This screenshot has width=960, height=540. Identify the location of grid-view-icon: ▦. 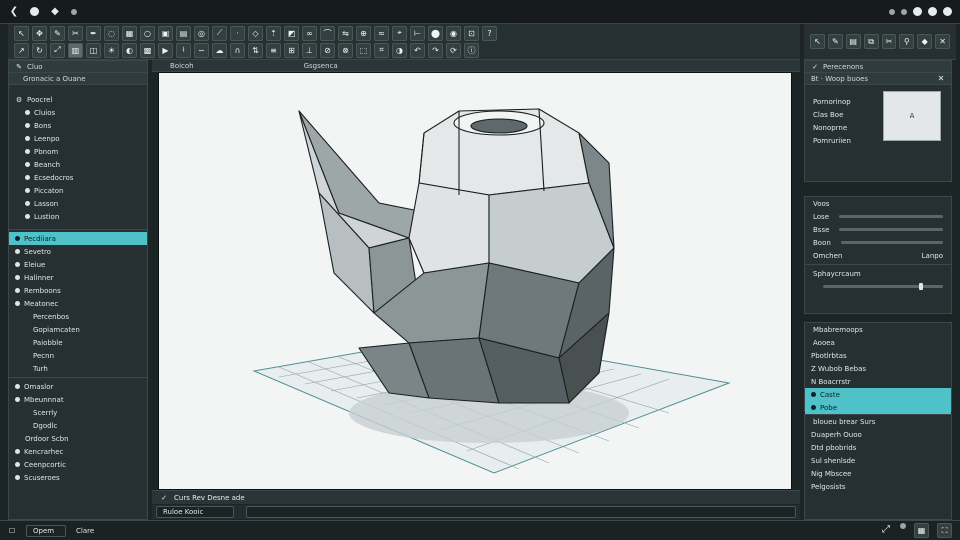
(921, 530).